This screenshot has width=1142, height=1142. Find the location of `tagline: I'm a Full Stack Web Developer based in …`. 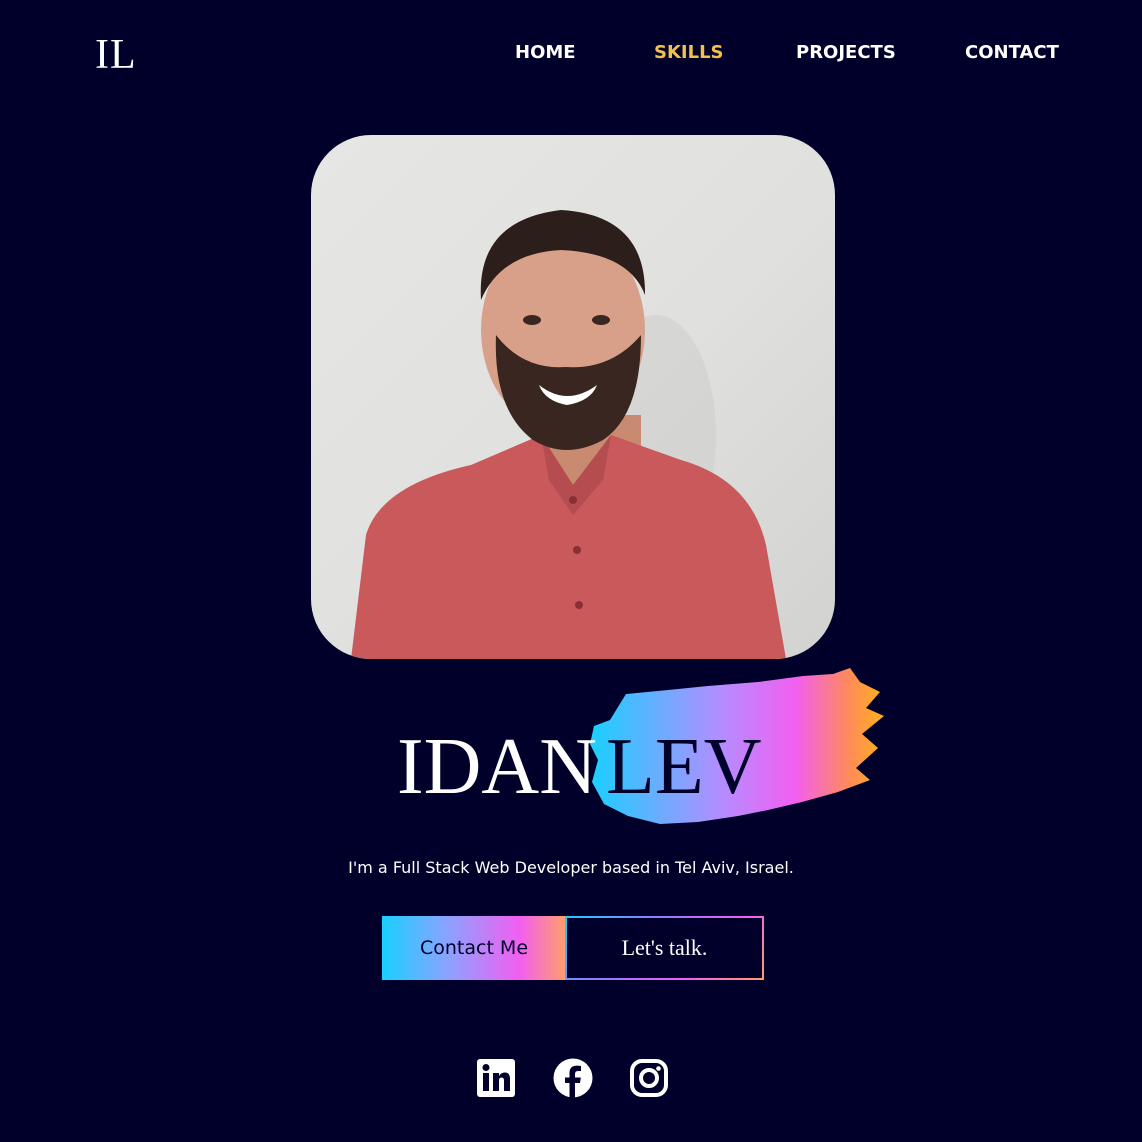

tagline: I'm a Full Stack Web Developer based in … is located at coordinates (571, 867).